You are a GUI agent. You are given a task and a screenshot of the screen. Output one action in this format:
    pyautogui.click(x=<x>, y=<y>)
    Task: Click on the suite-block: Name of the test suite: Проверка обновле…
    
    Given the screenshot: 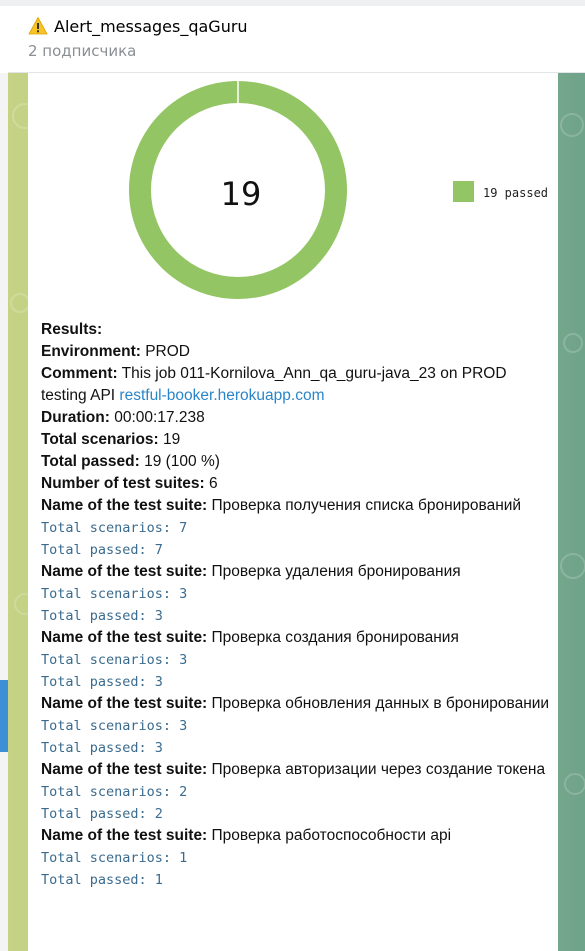 What is the action you would take?
    pyautogui.click(x=296, y=726)
    